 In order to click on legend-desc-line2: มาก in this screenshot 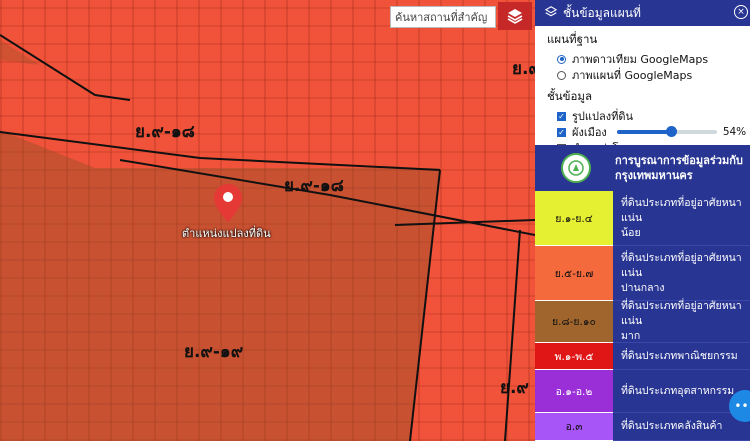, I will do `click(631, 336)`.